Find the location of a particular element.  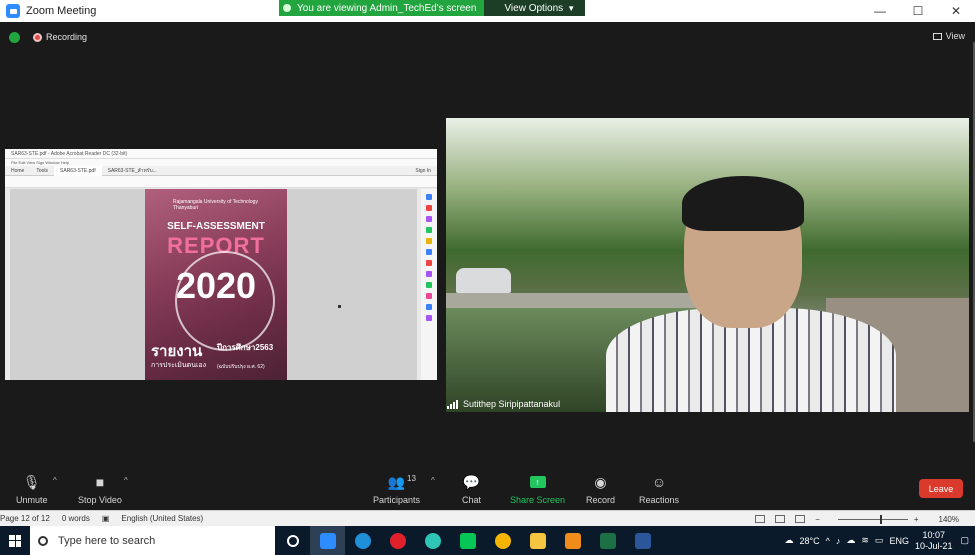

tab-tools: Tools is located at coordinates (42, 170).